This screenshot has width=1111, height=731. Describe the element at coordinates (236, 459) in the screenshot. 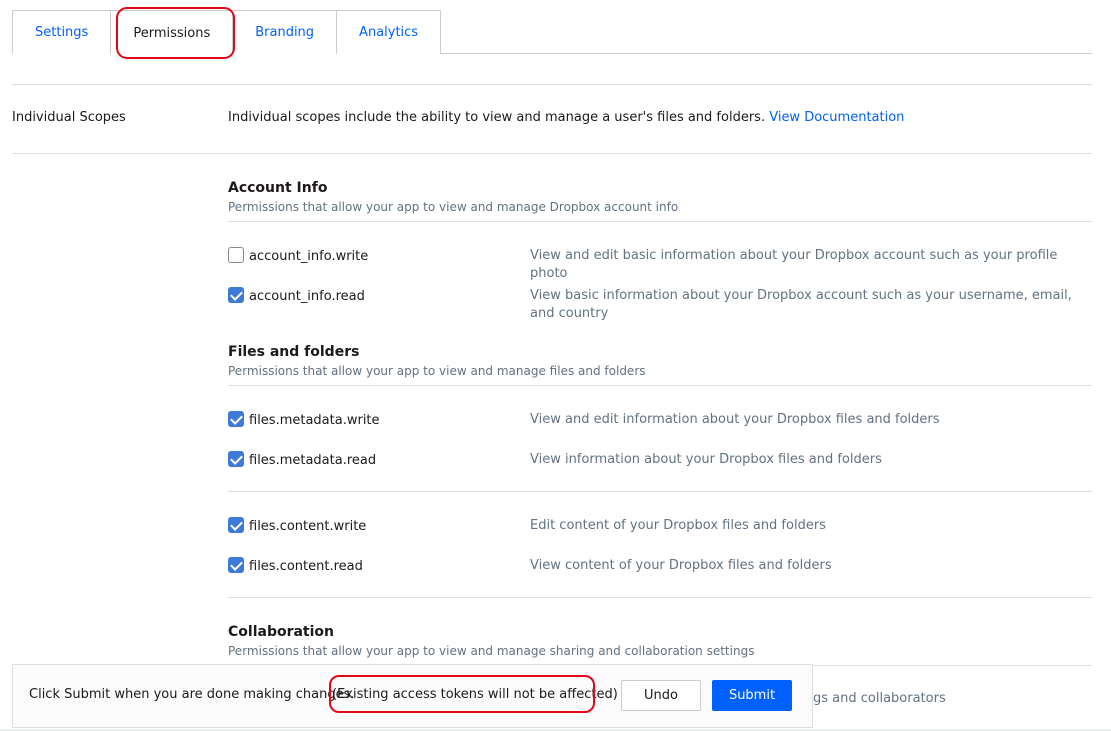

I see `files-metadata-read-checkbox` at that location.